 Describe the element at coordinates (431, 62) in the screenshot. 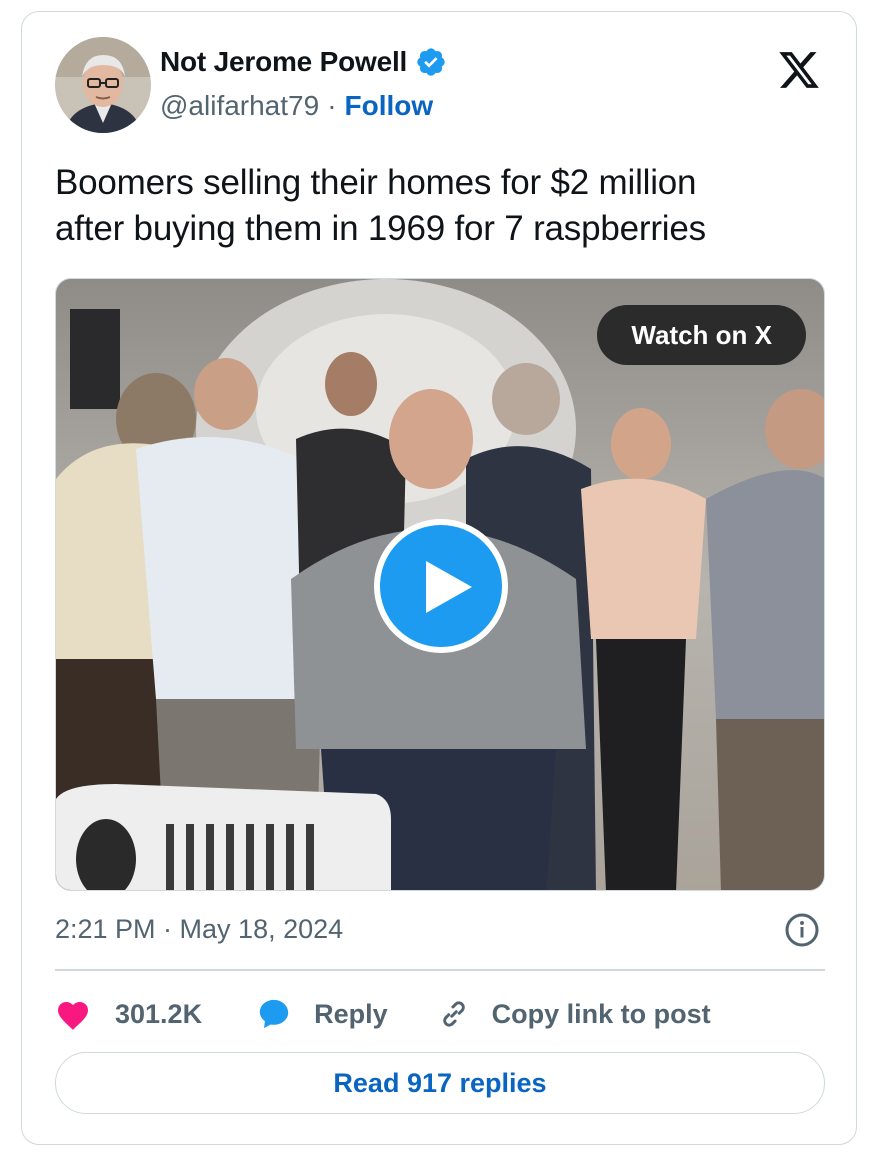

I see `verified-badge-icon` at that location.